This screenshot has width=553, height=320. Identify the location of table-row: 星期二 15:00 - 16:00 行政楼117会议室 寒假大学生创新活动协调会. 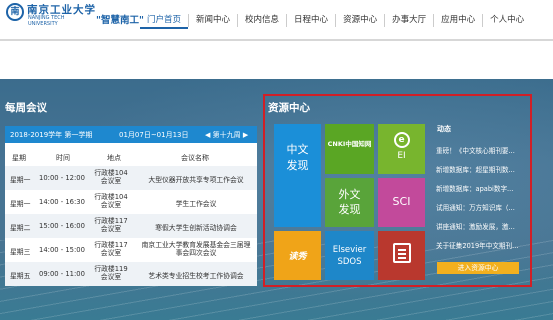
(131, 226).